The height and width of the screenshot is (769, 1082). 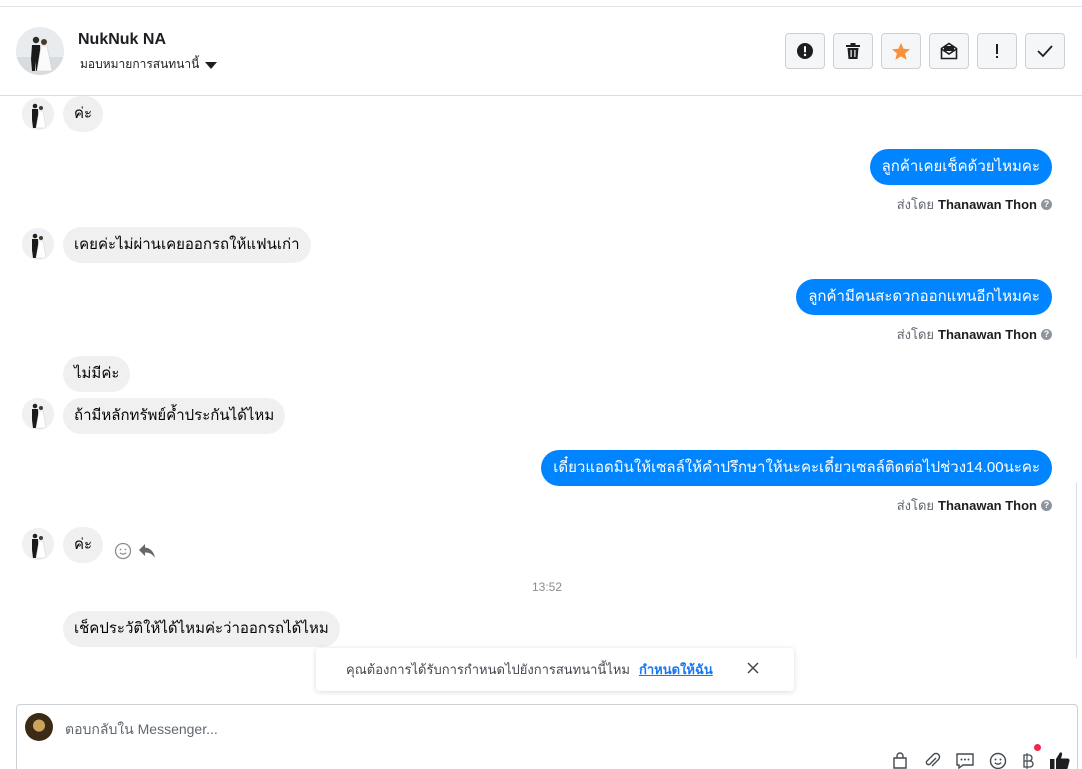 What do you see at coordinates (932, 760) in the screenshot?
I see `attachment-icon` at bounding box center [932, 760].